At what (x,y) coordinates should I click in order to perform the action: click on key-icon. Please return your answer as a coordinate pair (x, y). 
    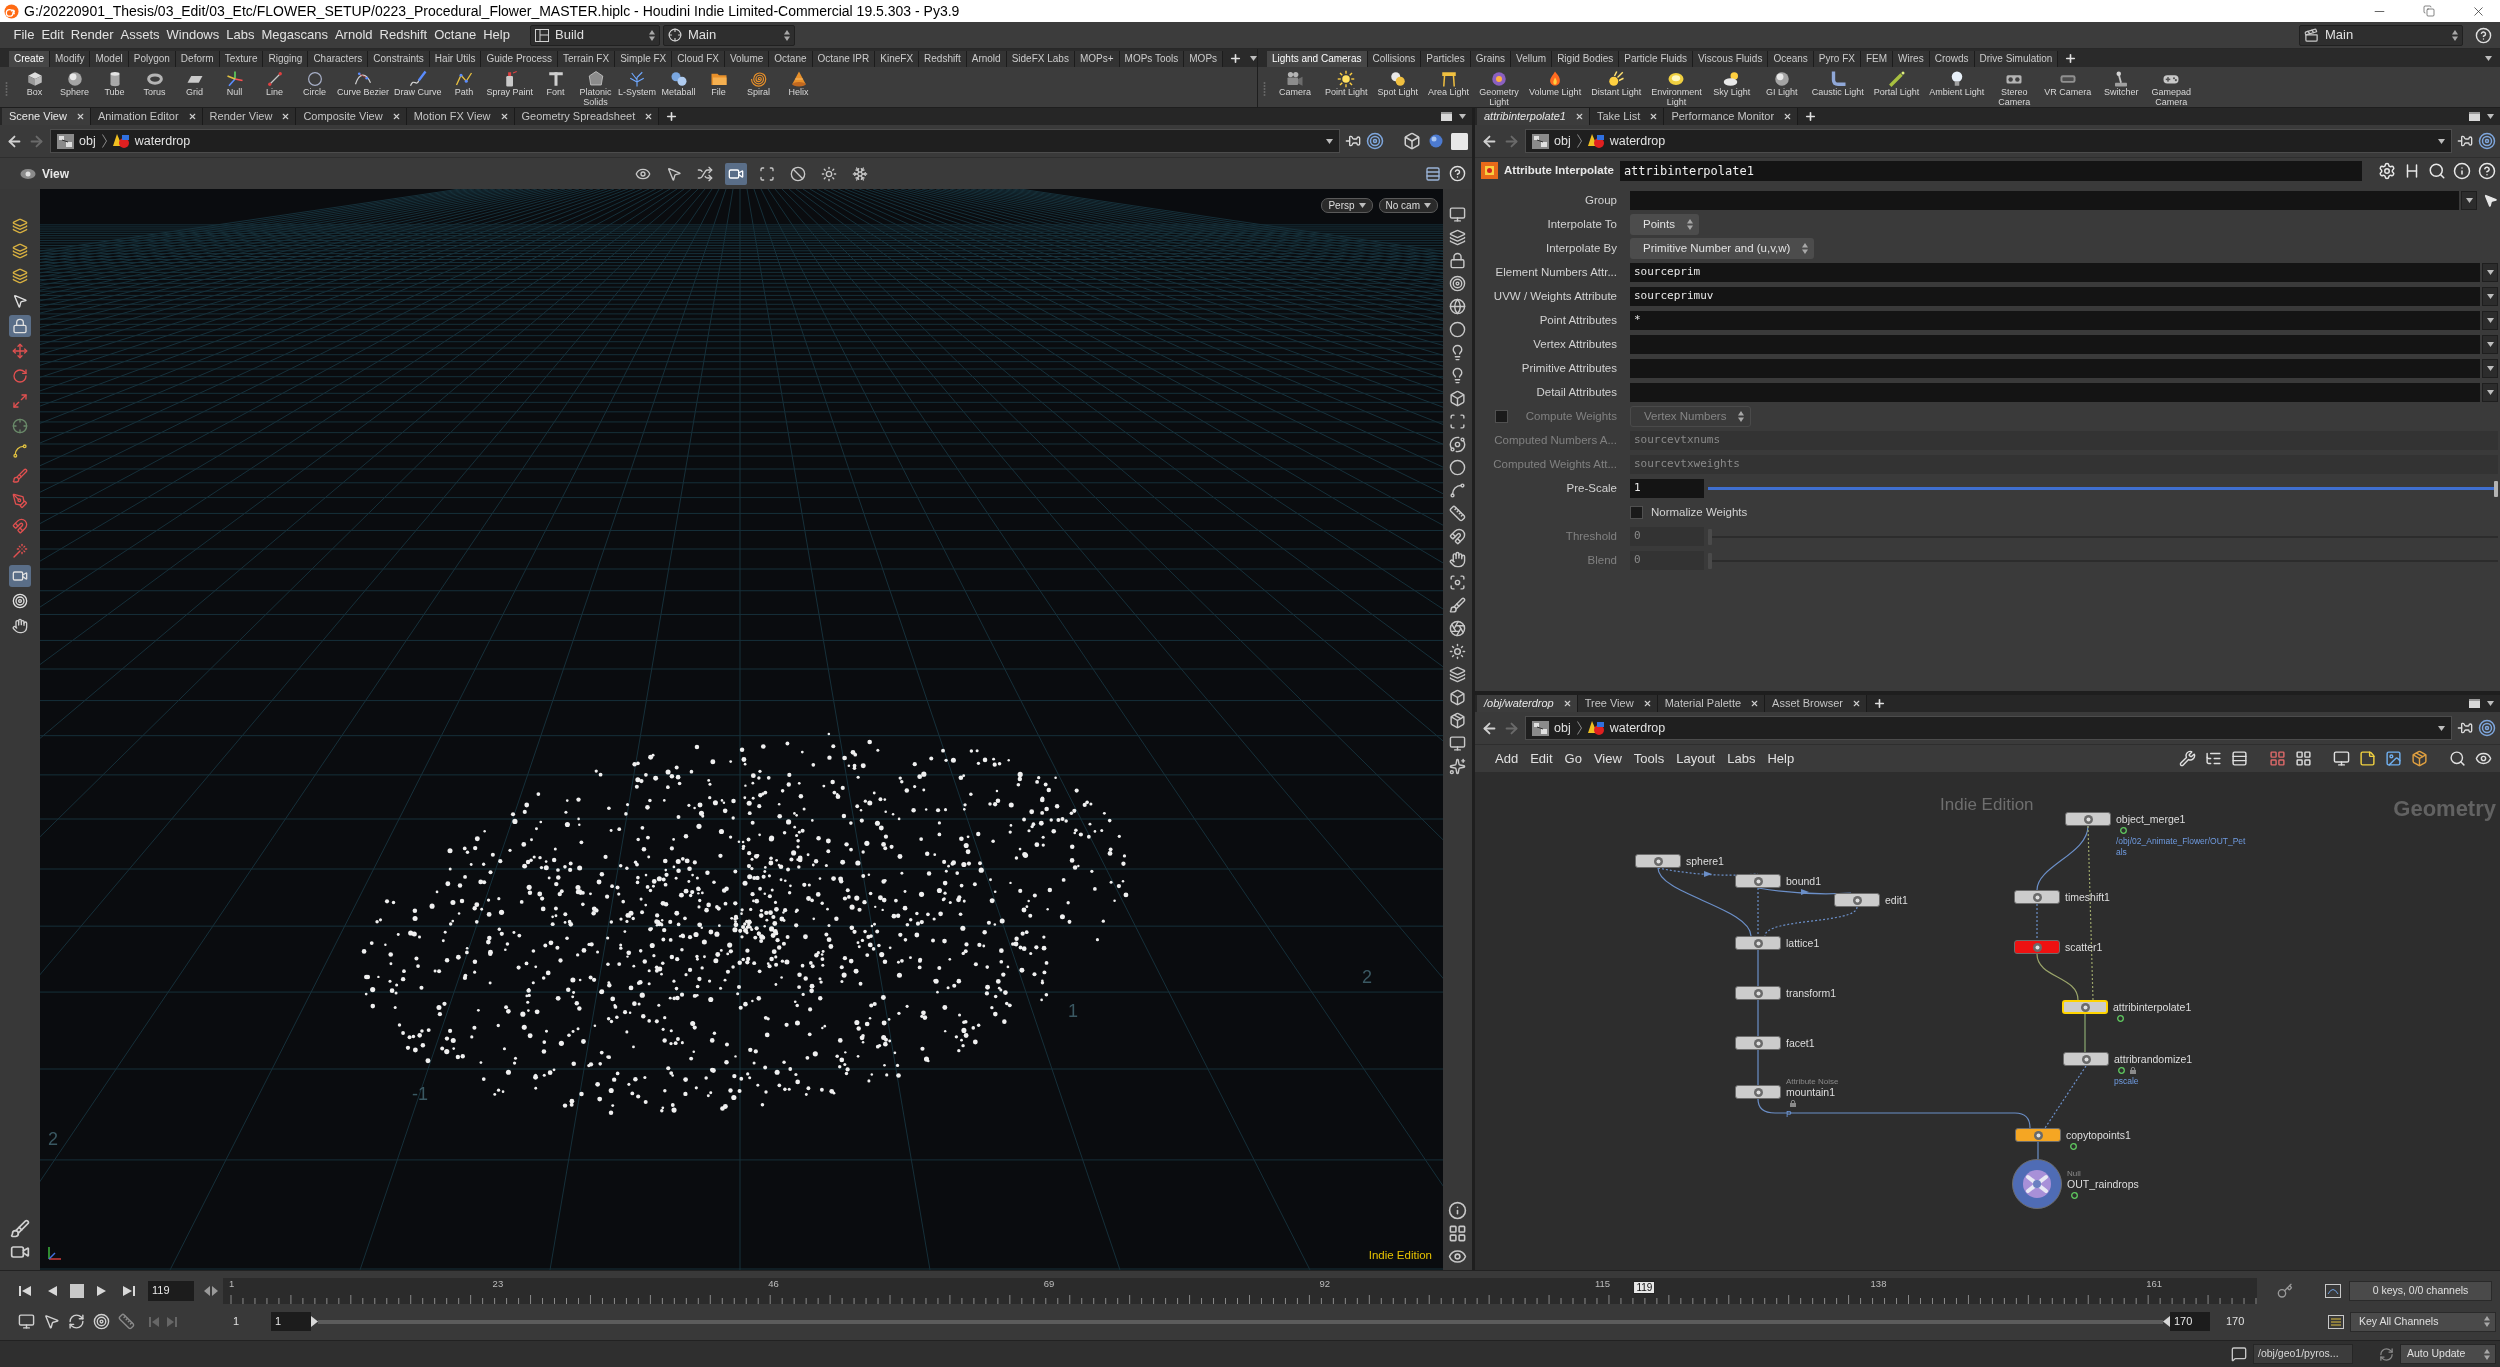
    Looking at the image, I should click on (2285, 1290).